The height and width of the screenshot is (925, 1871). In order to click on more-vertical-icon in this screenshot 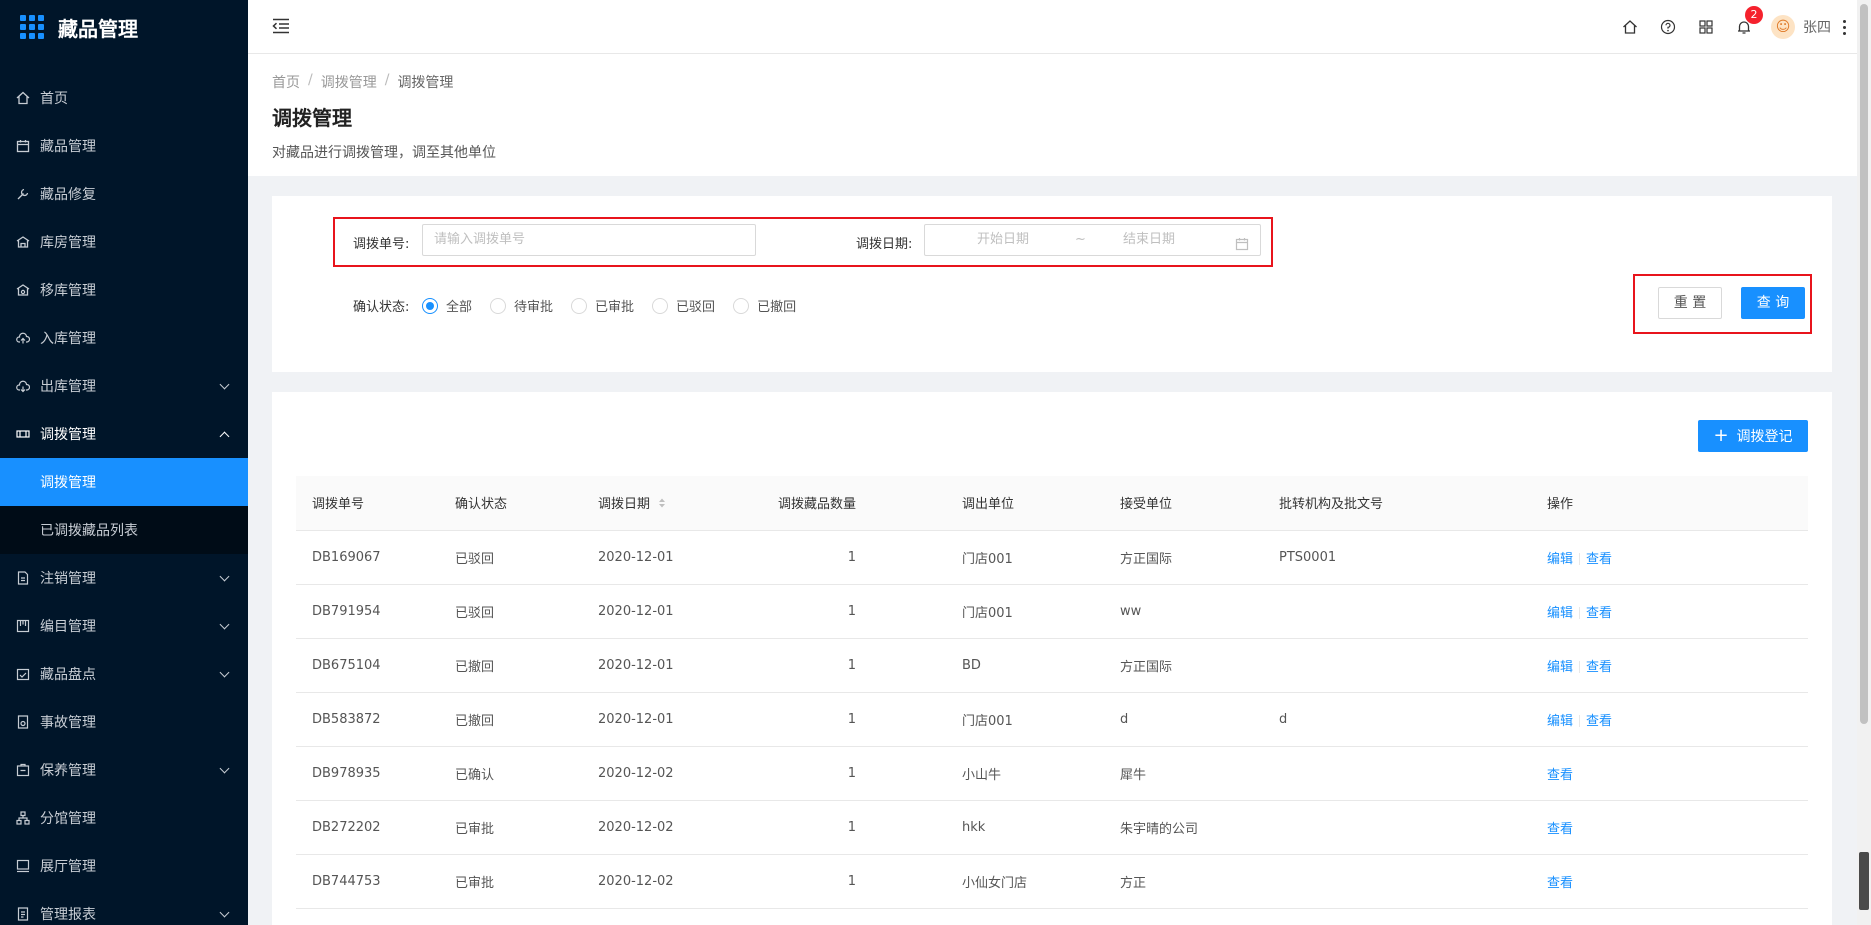, I will do `click(1845, 27)`.